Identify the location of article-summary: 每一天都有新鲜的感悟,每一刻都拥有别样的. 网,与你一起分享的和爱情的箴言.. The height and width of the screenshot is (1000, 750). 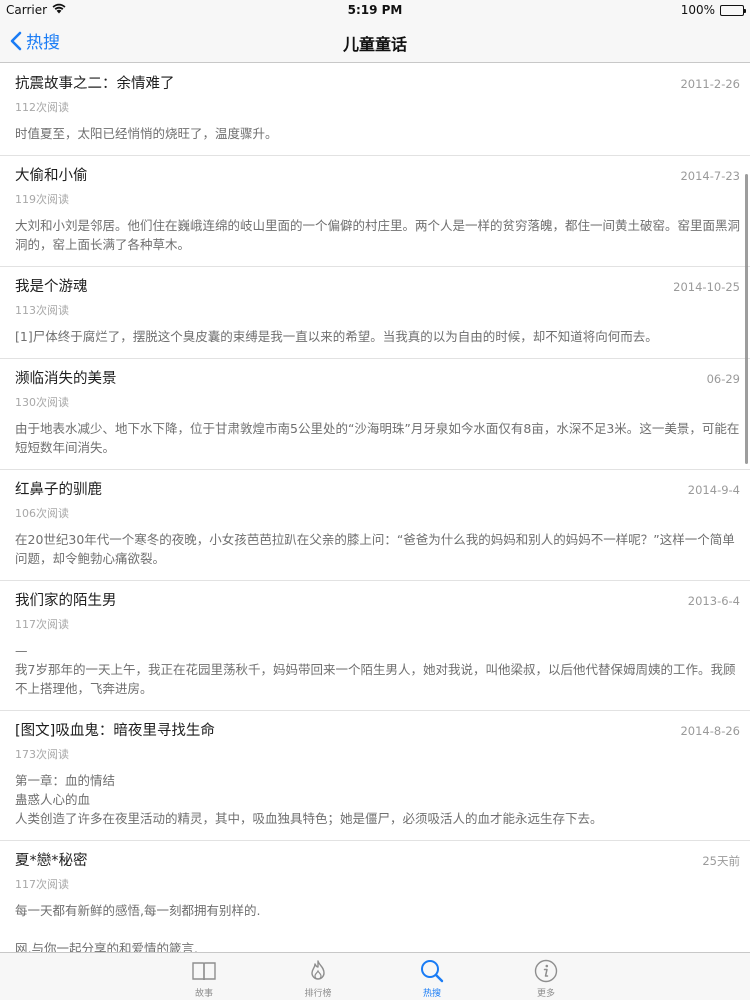
(138, 927).